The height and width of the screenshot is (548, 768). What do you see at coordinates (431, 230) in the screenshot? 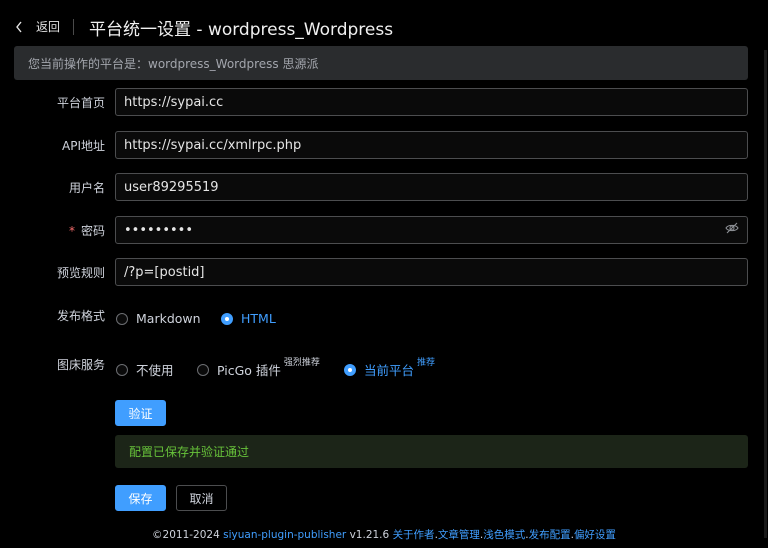
I see `password-input` at bounding box center [431, 230].